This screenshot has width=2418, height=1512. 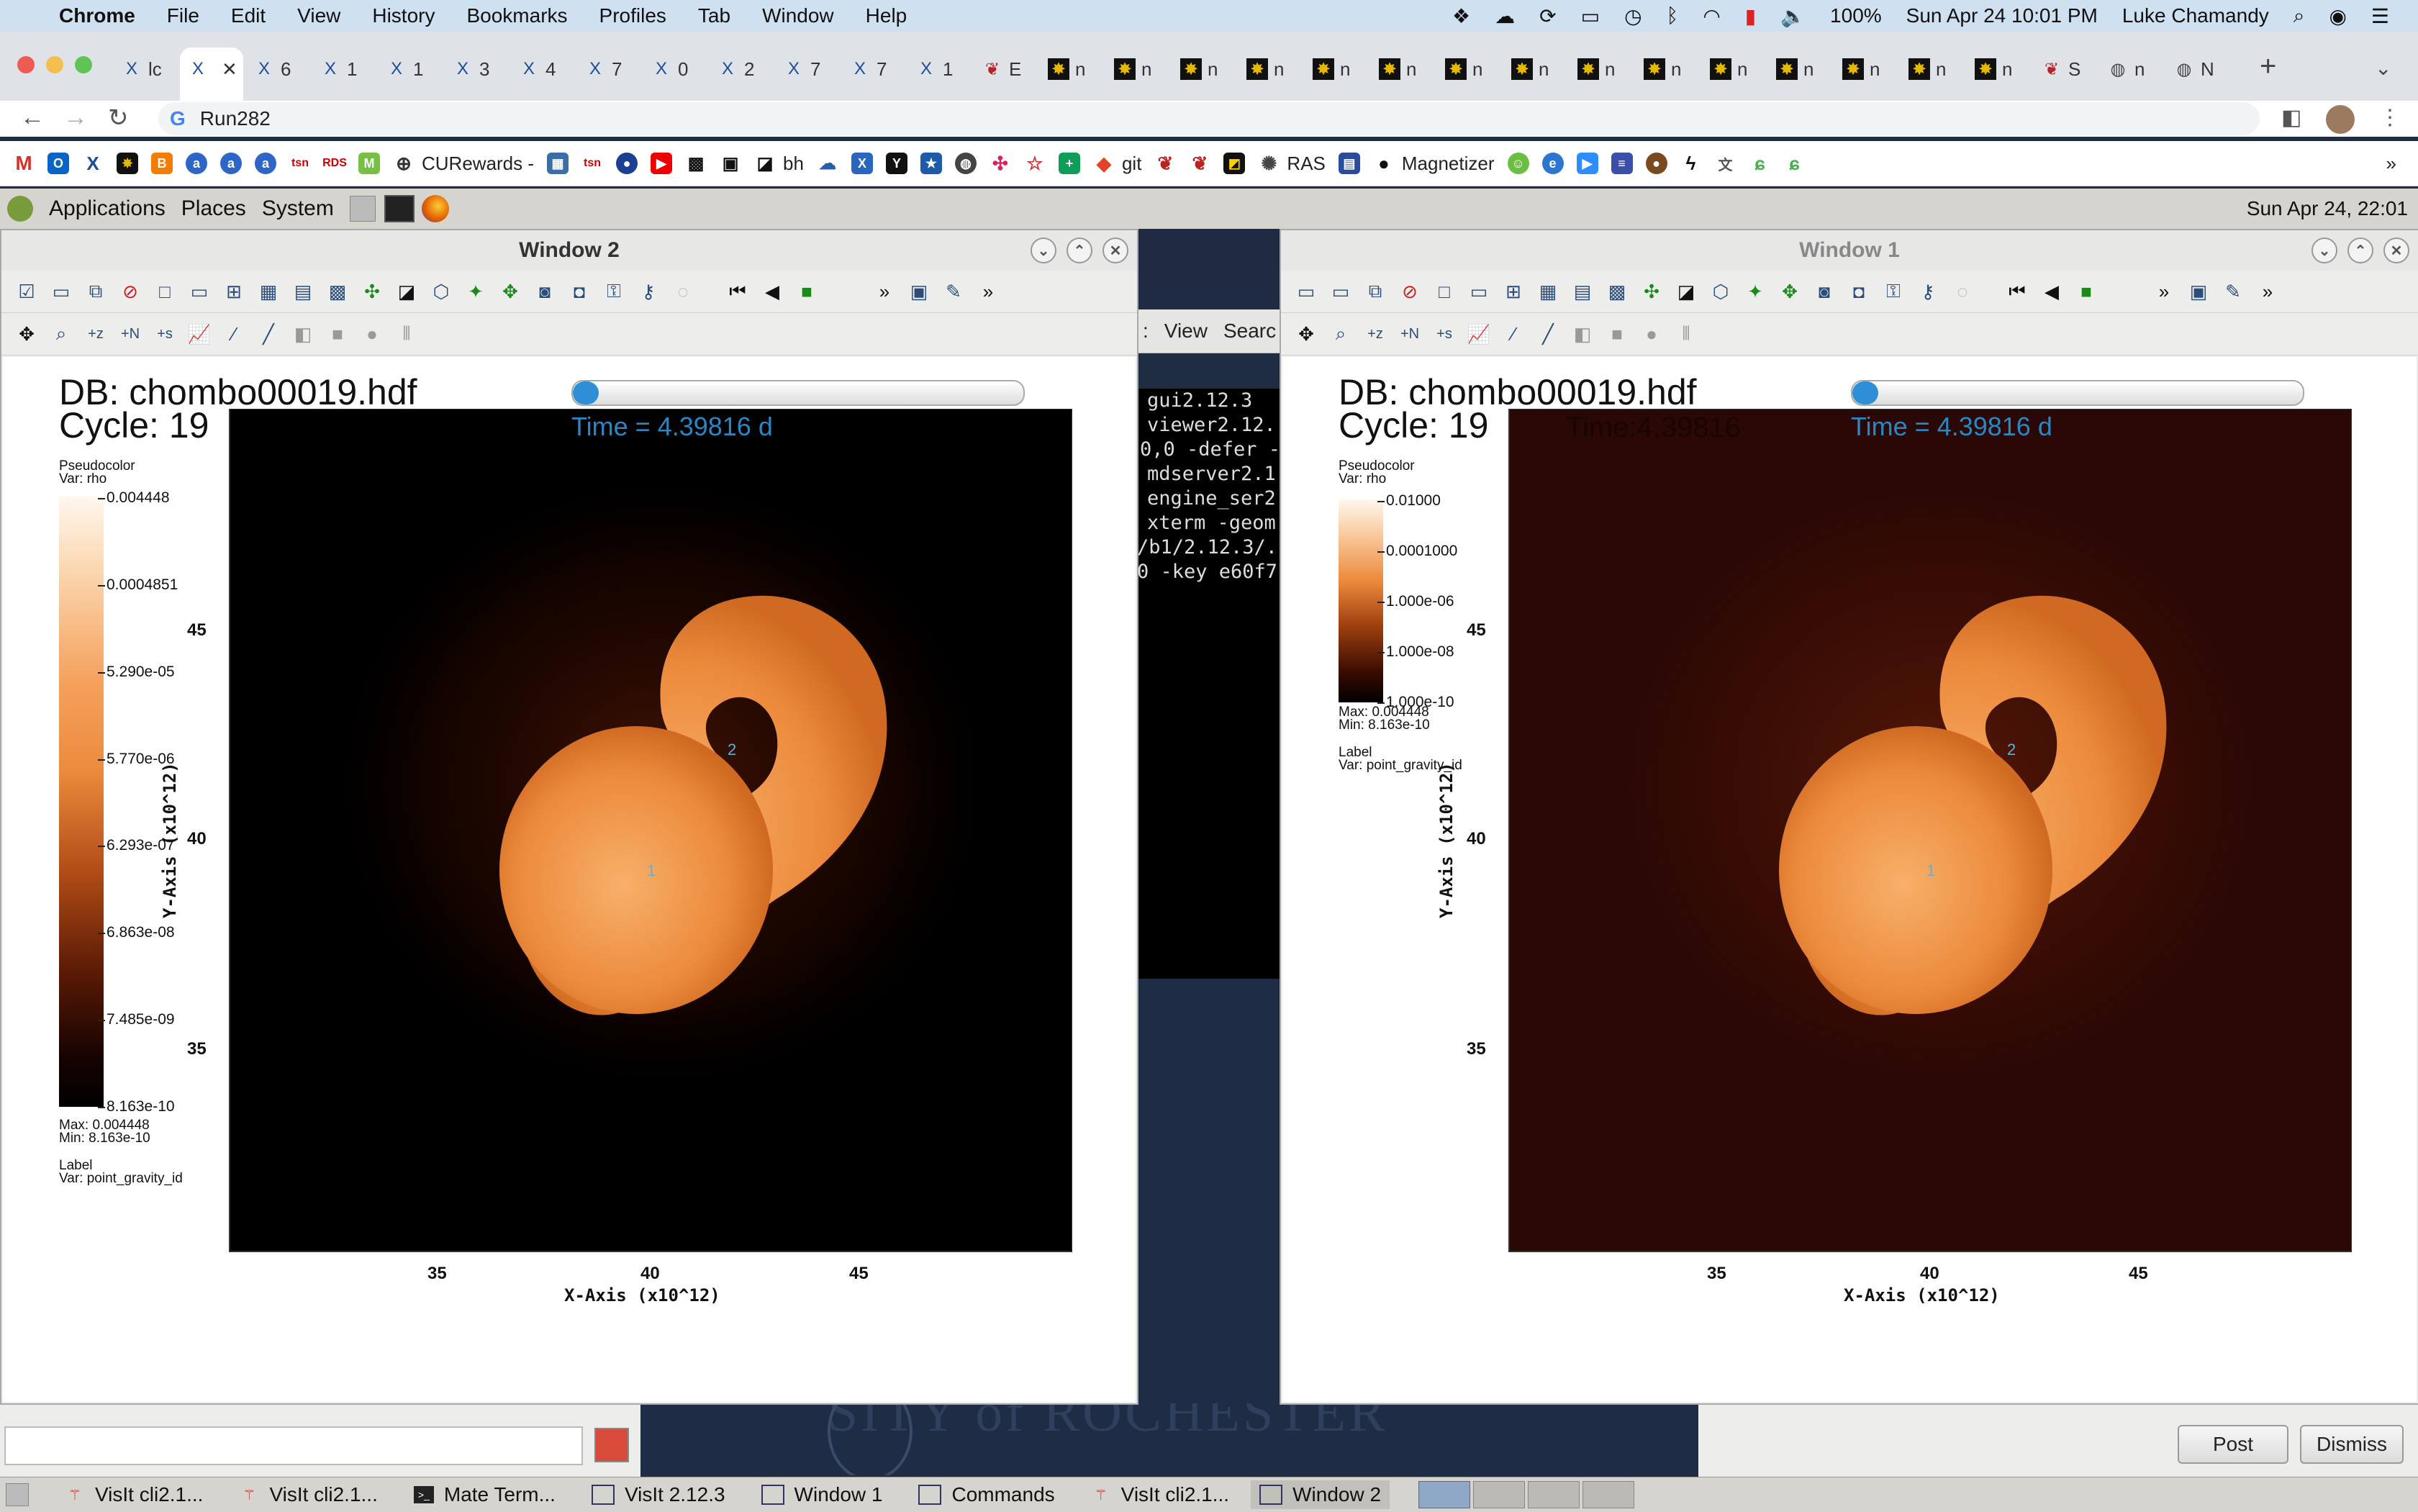 What do you see at coordinates (2193, 69) in the screenshot?
I see `browser-tab: ◍ N` at bounding box center [2193, 69].